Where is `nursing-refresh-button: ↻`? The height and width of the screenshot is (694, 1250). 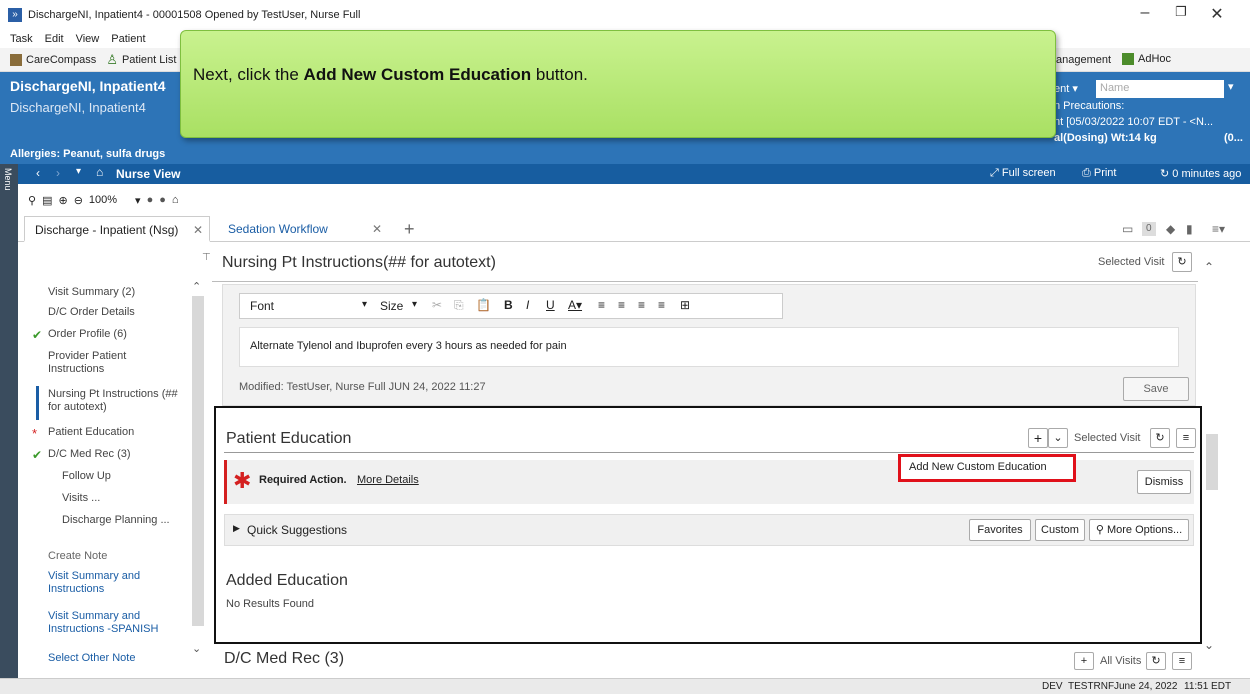
nursing-refresh-button: ↻ is located at coordinates (1182, 262).